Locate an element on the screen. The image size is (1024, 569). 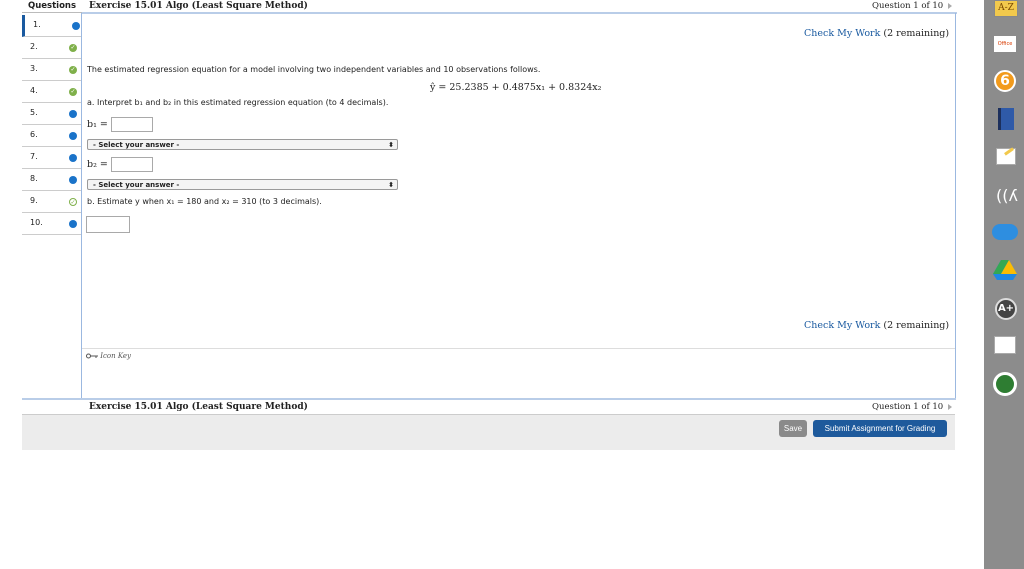
footer-divider is located at coordinates (489, 399).